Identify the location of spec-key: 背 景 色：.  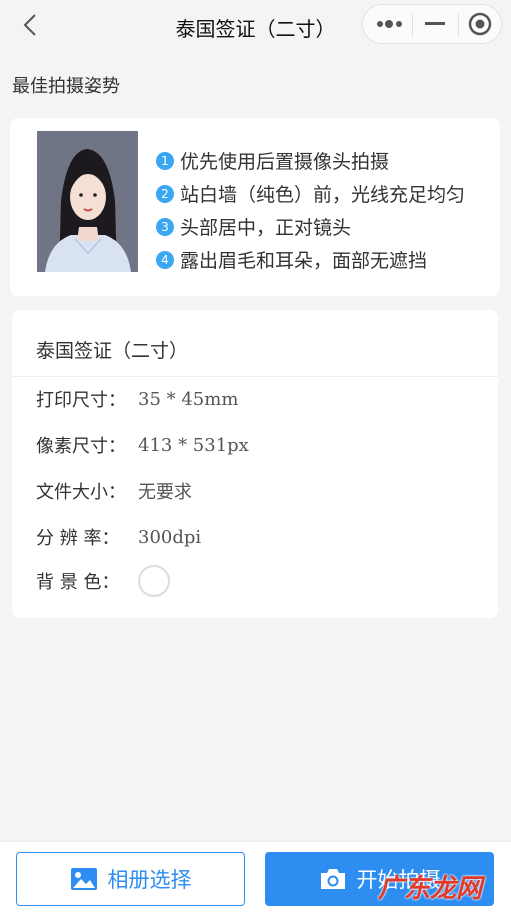
(78, 582).